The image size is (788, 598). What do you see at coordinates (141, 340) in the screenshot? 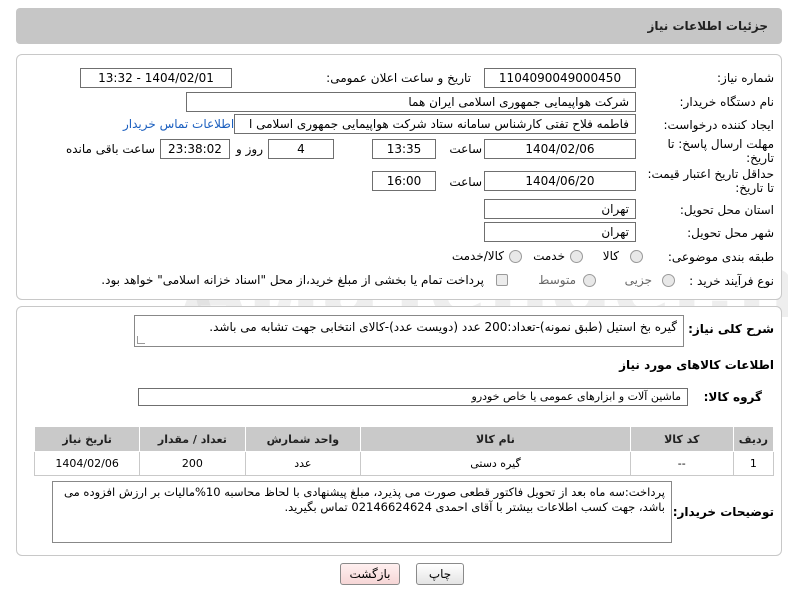
I see `resize-grip-icon` at bounding box center [141, 340].